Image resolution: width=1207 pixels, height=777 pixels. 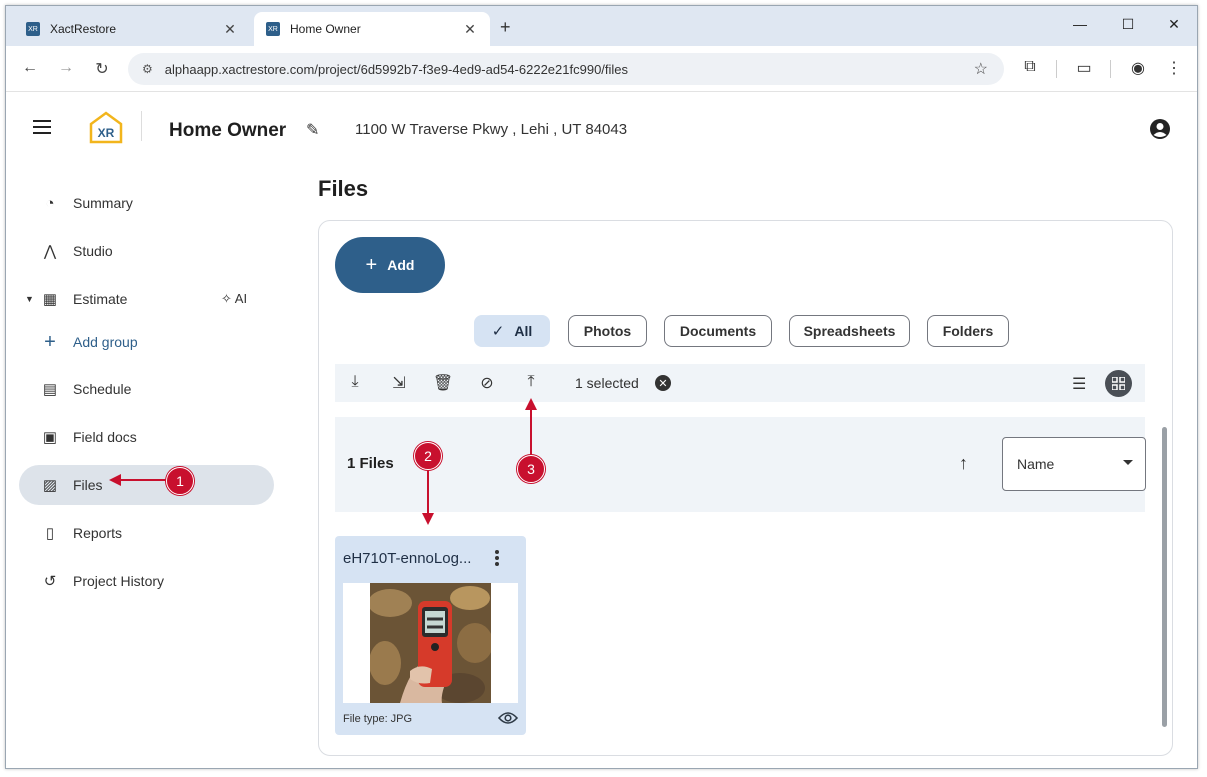 What do you see at coordinates (146, 342) in the screenshot?
I see `sidebar-item-add-group: + Add group` at bounding box center [146, 342].